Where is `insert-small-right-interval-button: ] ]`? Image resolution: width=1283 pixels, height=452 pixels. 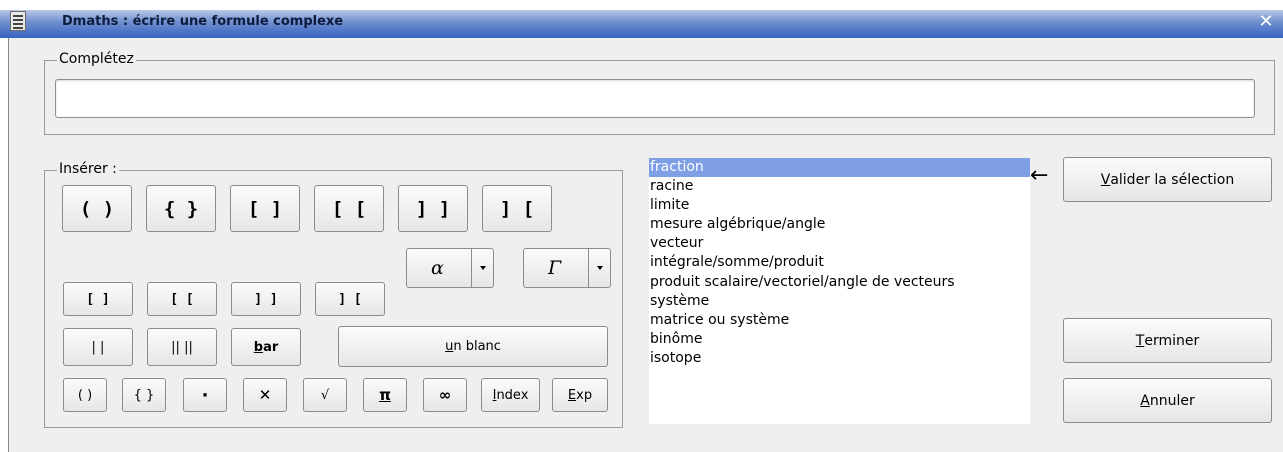
insert-small-right-interval-button: ] ] is located at coordinates (266, 299).